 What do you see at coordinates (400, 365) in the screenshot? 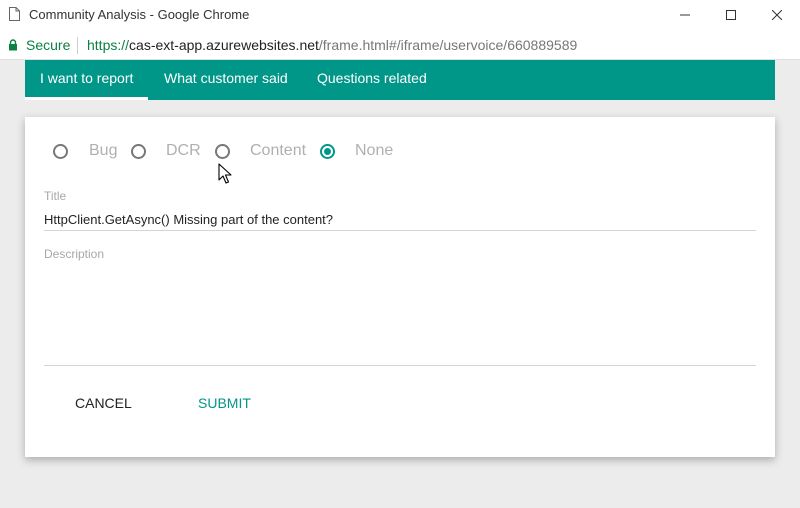
I see `description-input-underline` at bounding box center [400, 365].